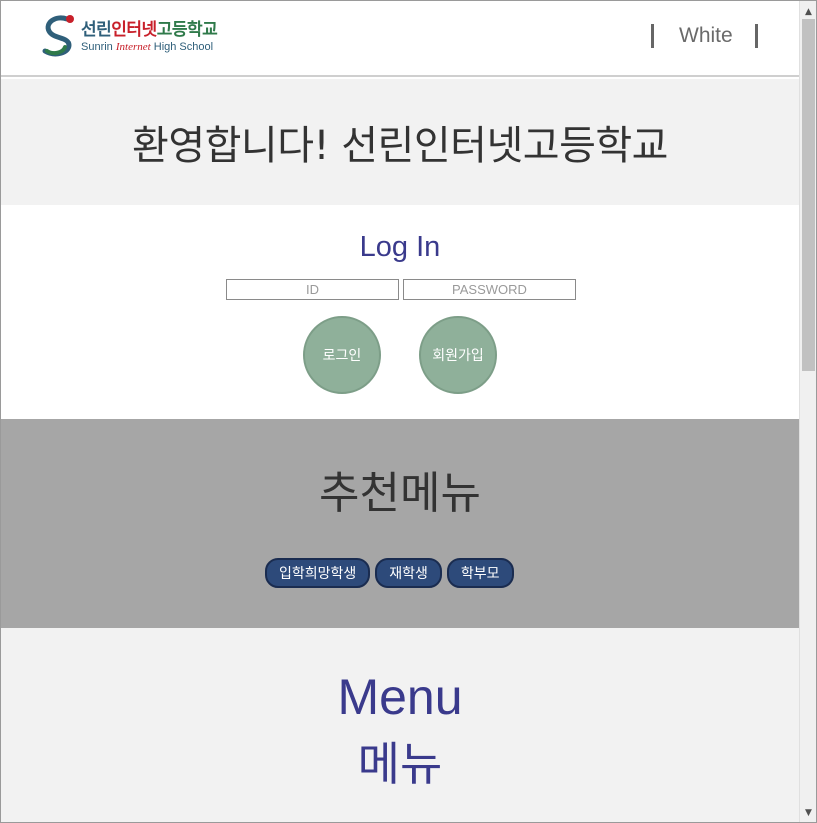 The width and height of the screenshot is (817, 823). Describe the element at coordinates (489, 289) in the screenshot. I see `password-input` at that location.